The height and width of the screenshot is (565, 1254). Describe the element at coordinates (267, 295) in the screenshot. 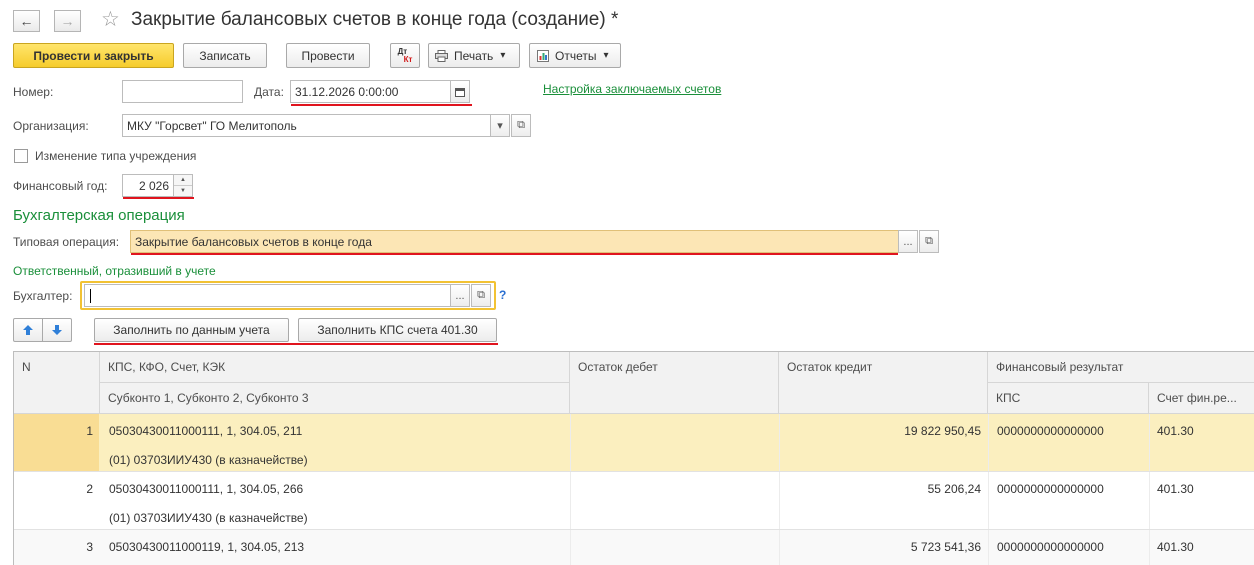

I see `accountant-field` at that location.